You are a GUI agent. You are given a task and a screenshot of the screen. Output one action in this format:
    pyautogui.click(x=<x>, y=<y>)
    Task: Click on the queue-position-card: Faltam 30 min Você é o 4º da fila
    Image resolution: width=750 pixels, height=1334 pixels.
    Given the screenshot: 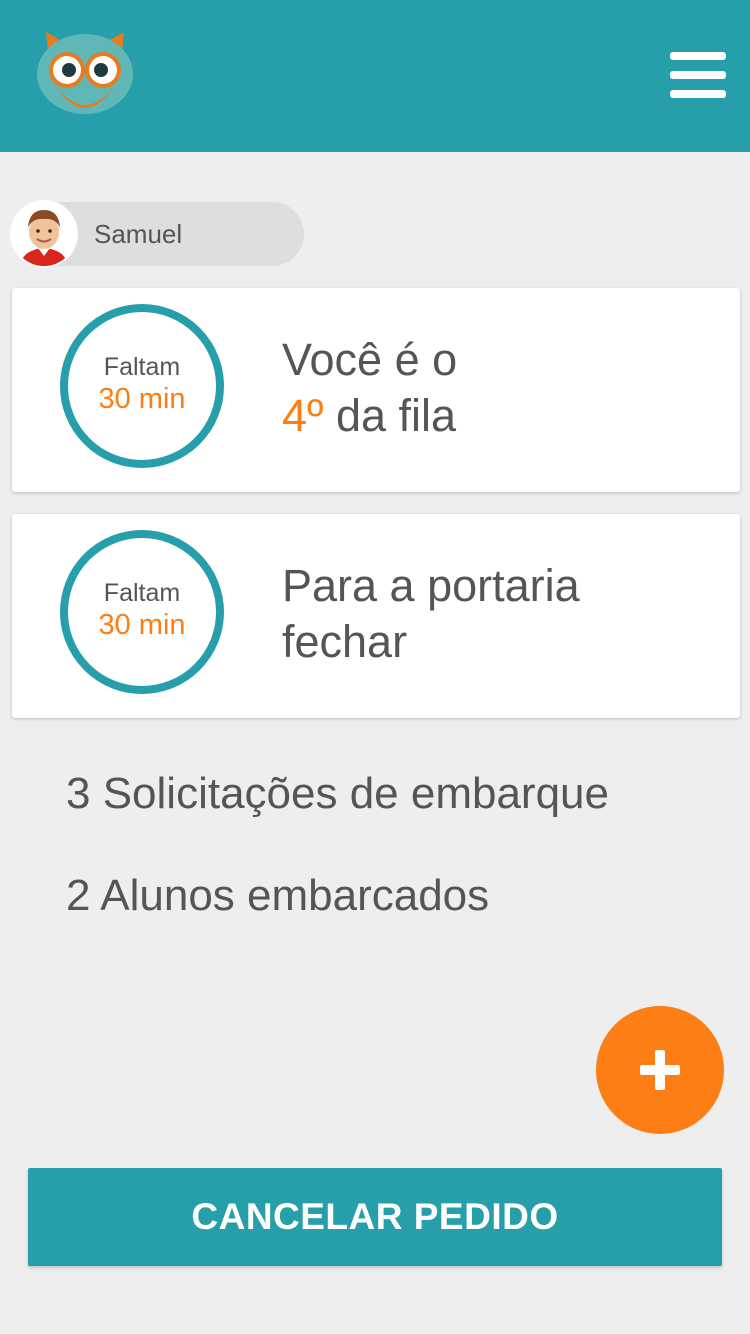 What is the action you would take?
    pyautogui.click(x=376, y=390)
    